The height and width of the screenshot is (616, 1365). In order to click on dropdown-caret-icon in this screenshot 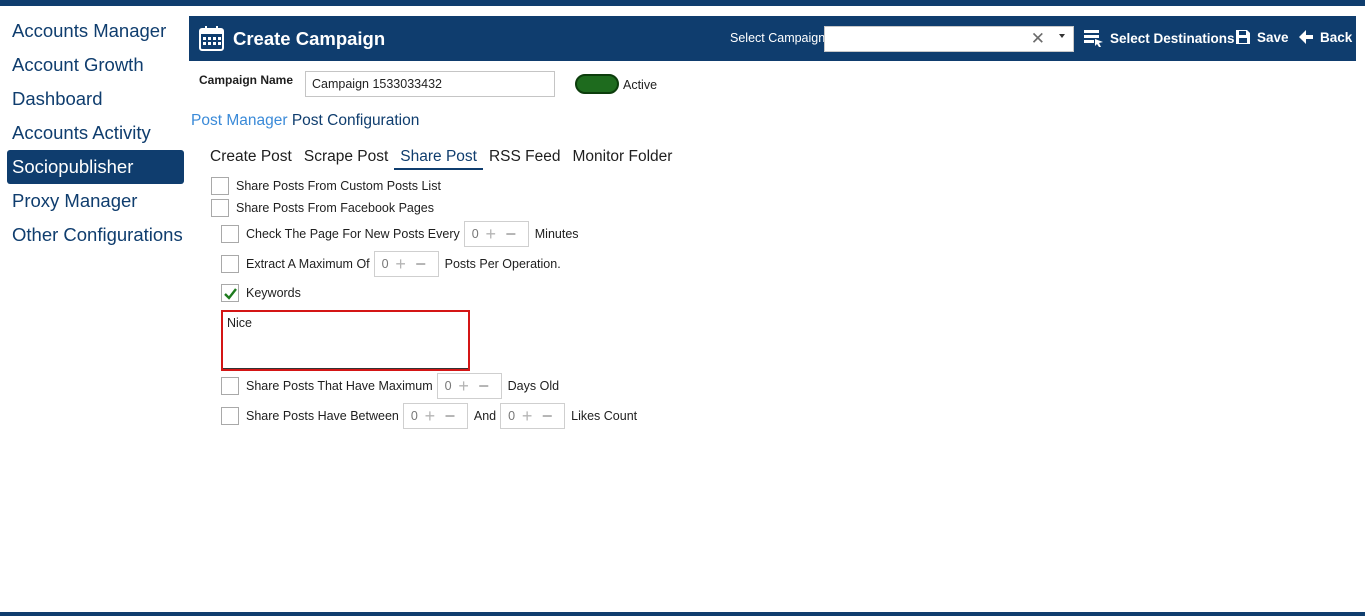, I will do `click(1062, 36)`.